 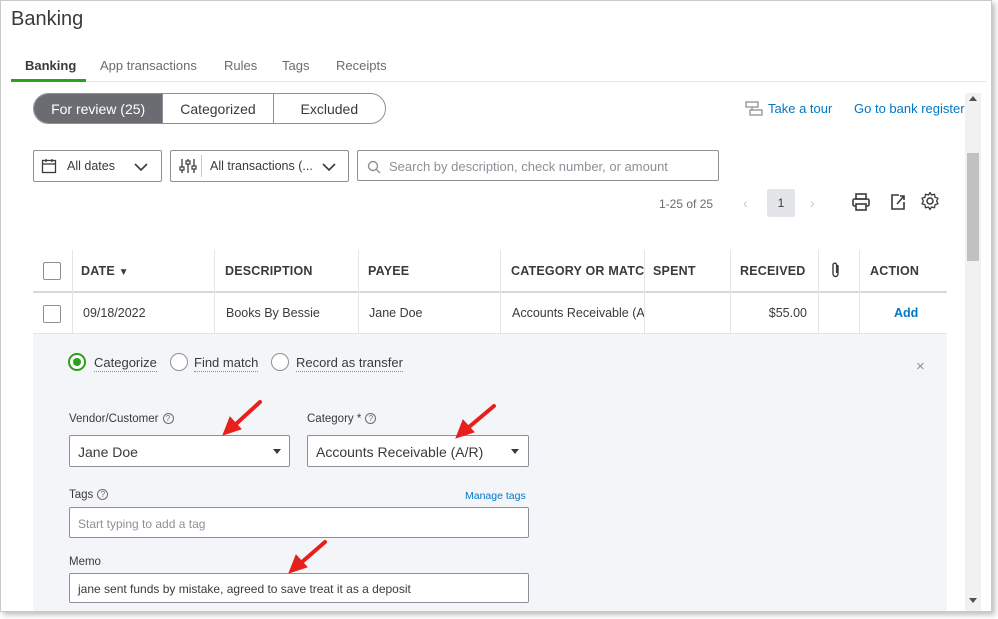 I want to click on scroll-up-icon, so click(x=973, y=98).